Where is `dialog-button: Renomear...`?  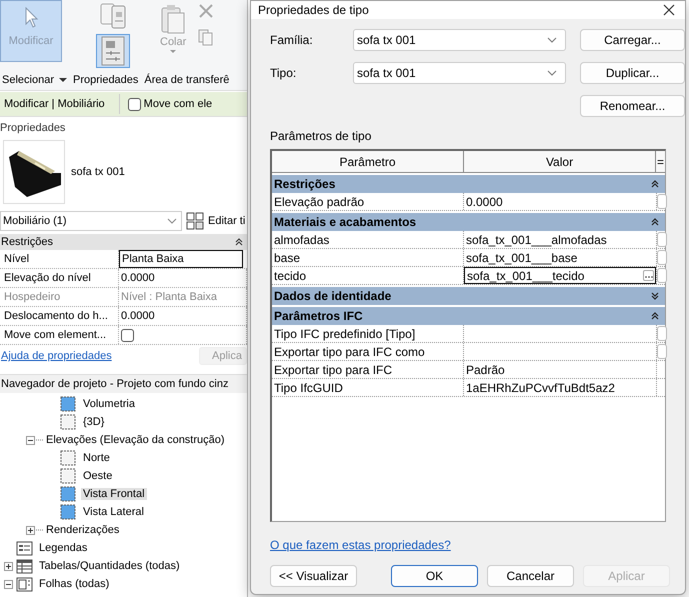
dialog-button: Renomear... is located at coordinates (632, 106).